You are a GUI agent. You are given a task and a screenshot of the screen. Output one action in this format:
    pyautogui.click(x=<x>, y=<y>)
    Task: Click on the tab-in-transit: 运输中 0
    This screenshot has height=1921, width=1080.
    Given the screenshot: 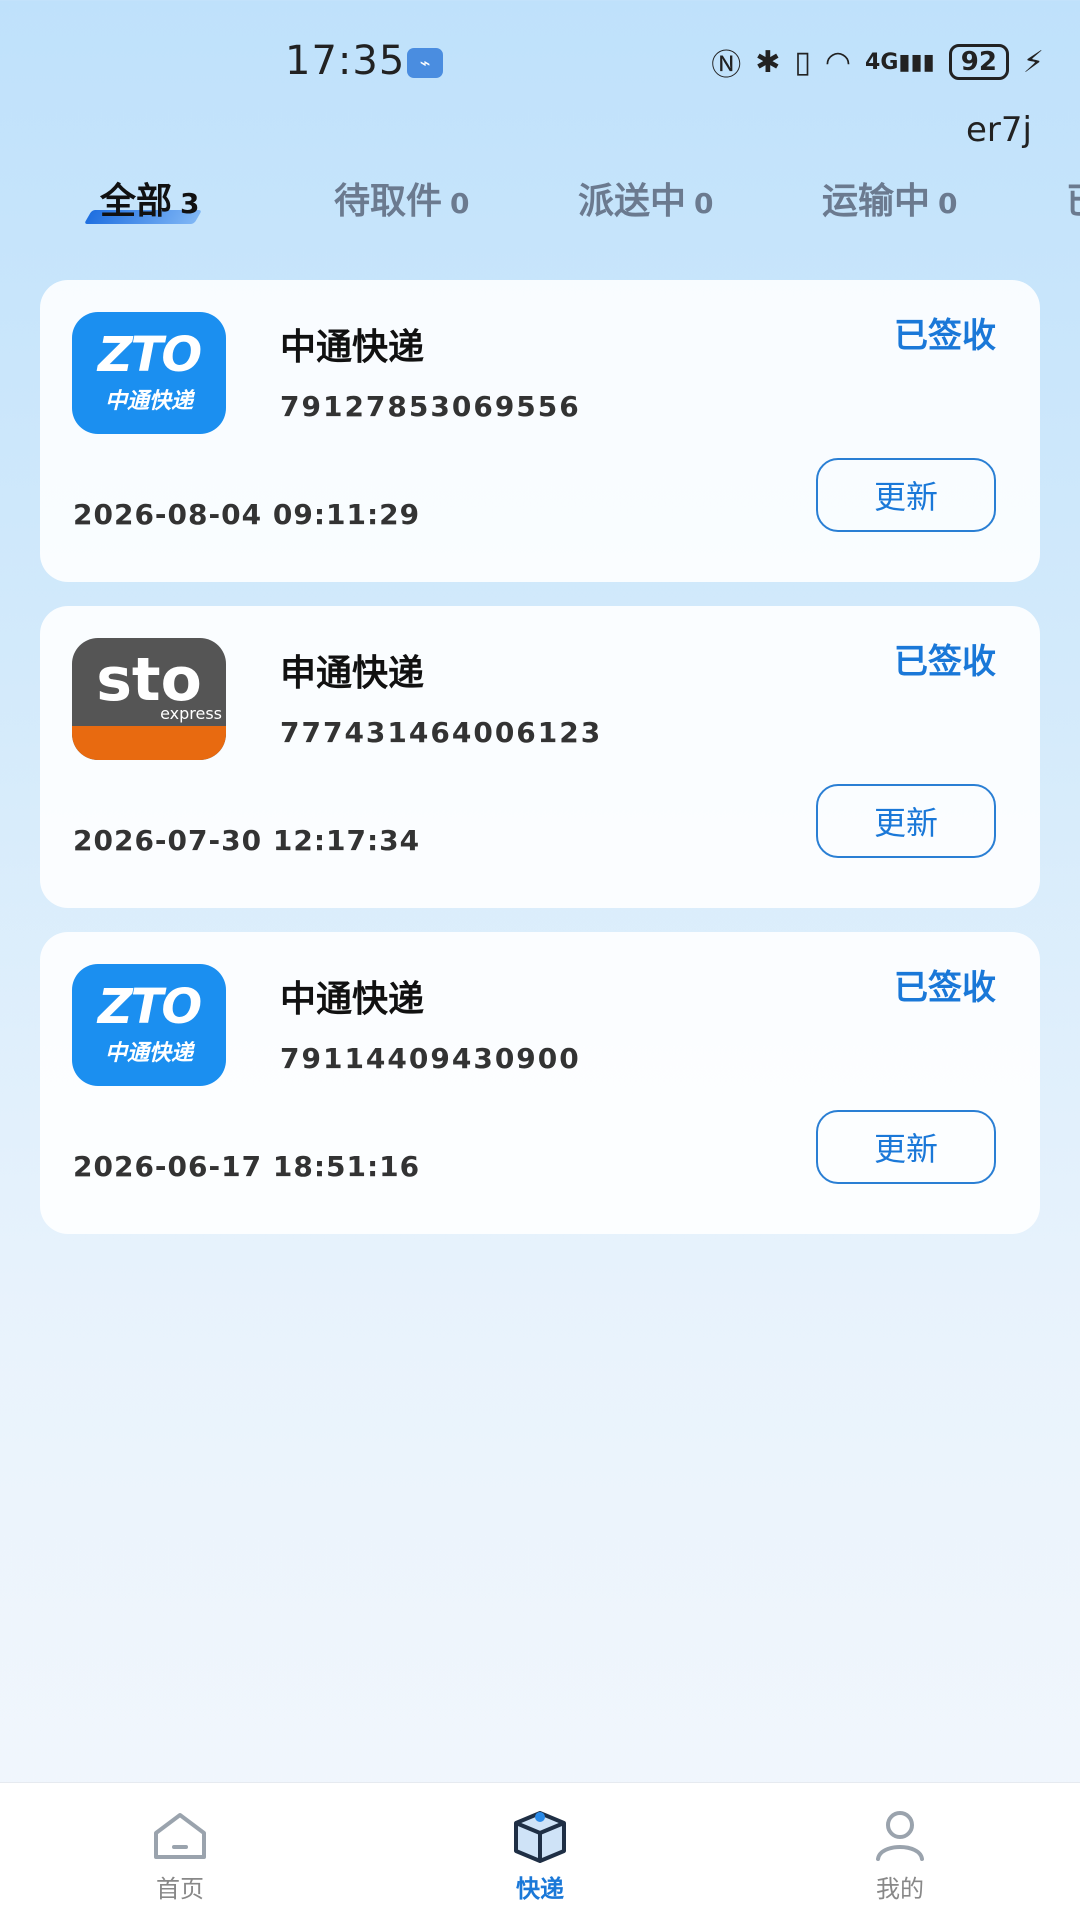 What is the action you would take?
    pyautogui.click(x=890, y=198)
    